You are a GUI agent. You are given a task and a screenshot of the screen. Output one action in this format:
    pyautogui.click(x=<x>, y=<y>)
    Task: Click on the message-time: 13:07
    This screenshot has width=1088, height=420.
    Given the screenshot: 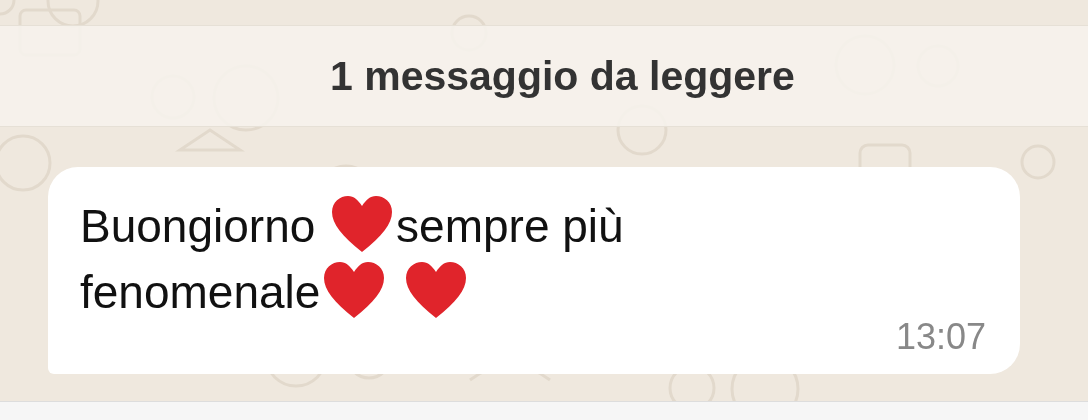 What is the action you would take?
    pyautogui.click(x=940, y=337)
    